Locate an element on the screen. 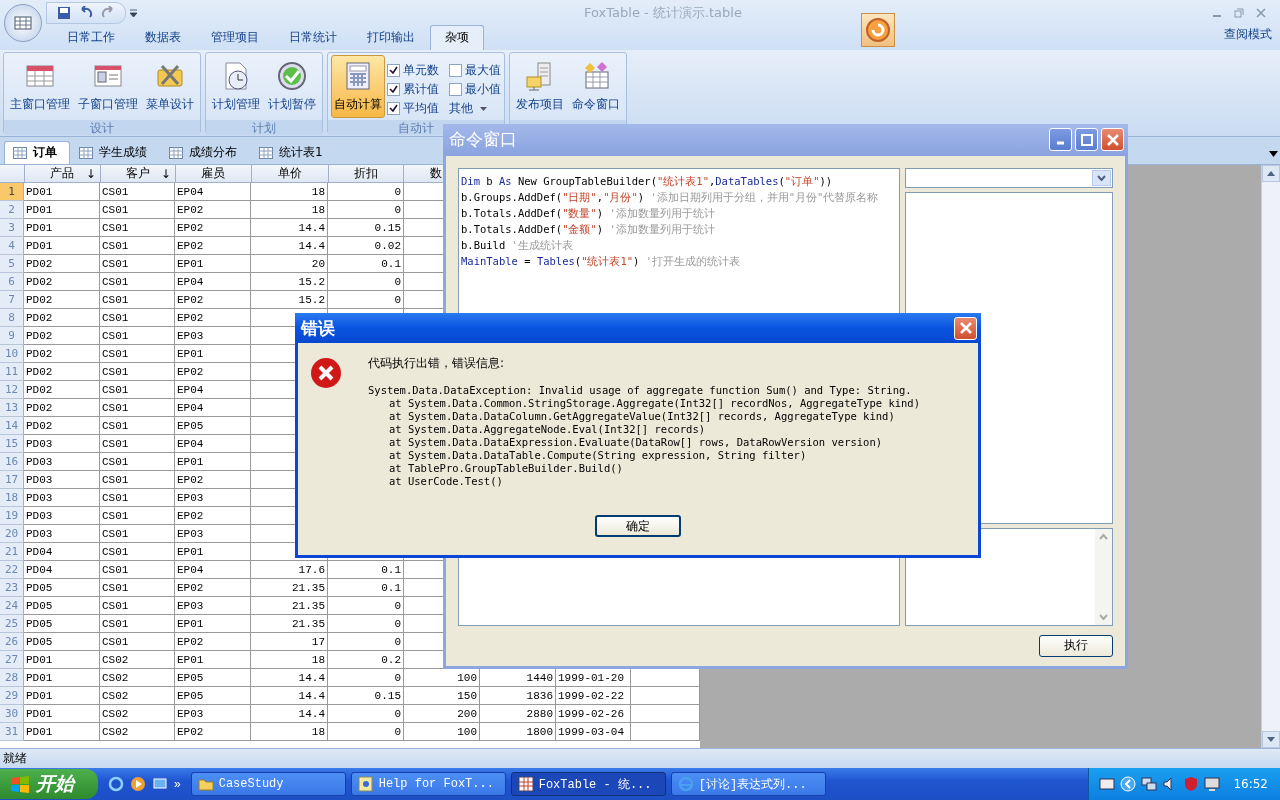 This screenshot has height=800, width=1280. table-cell: 1999-02-26 is located at coordinates (593, 714).